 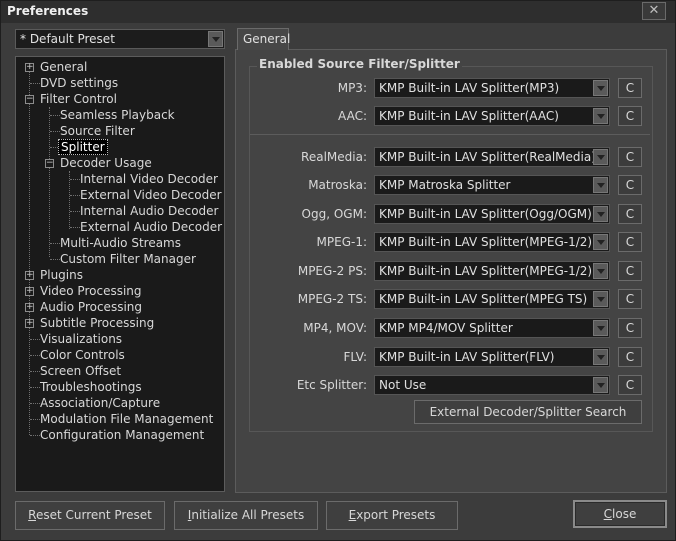 I want to click on config-button-mpeg1: C, so click(x=630, y=242).